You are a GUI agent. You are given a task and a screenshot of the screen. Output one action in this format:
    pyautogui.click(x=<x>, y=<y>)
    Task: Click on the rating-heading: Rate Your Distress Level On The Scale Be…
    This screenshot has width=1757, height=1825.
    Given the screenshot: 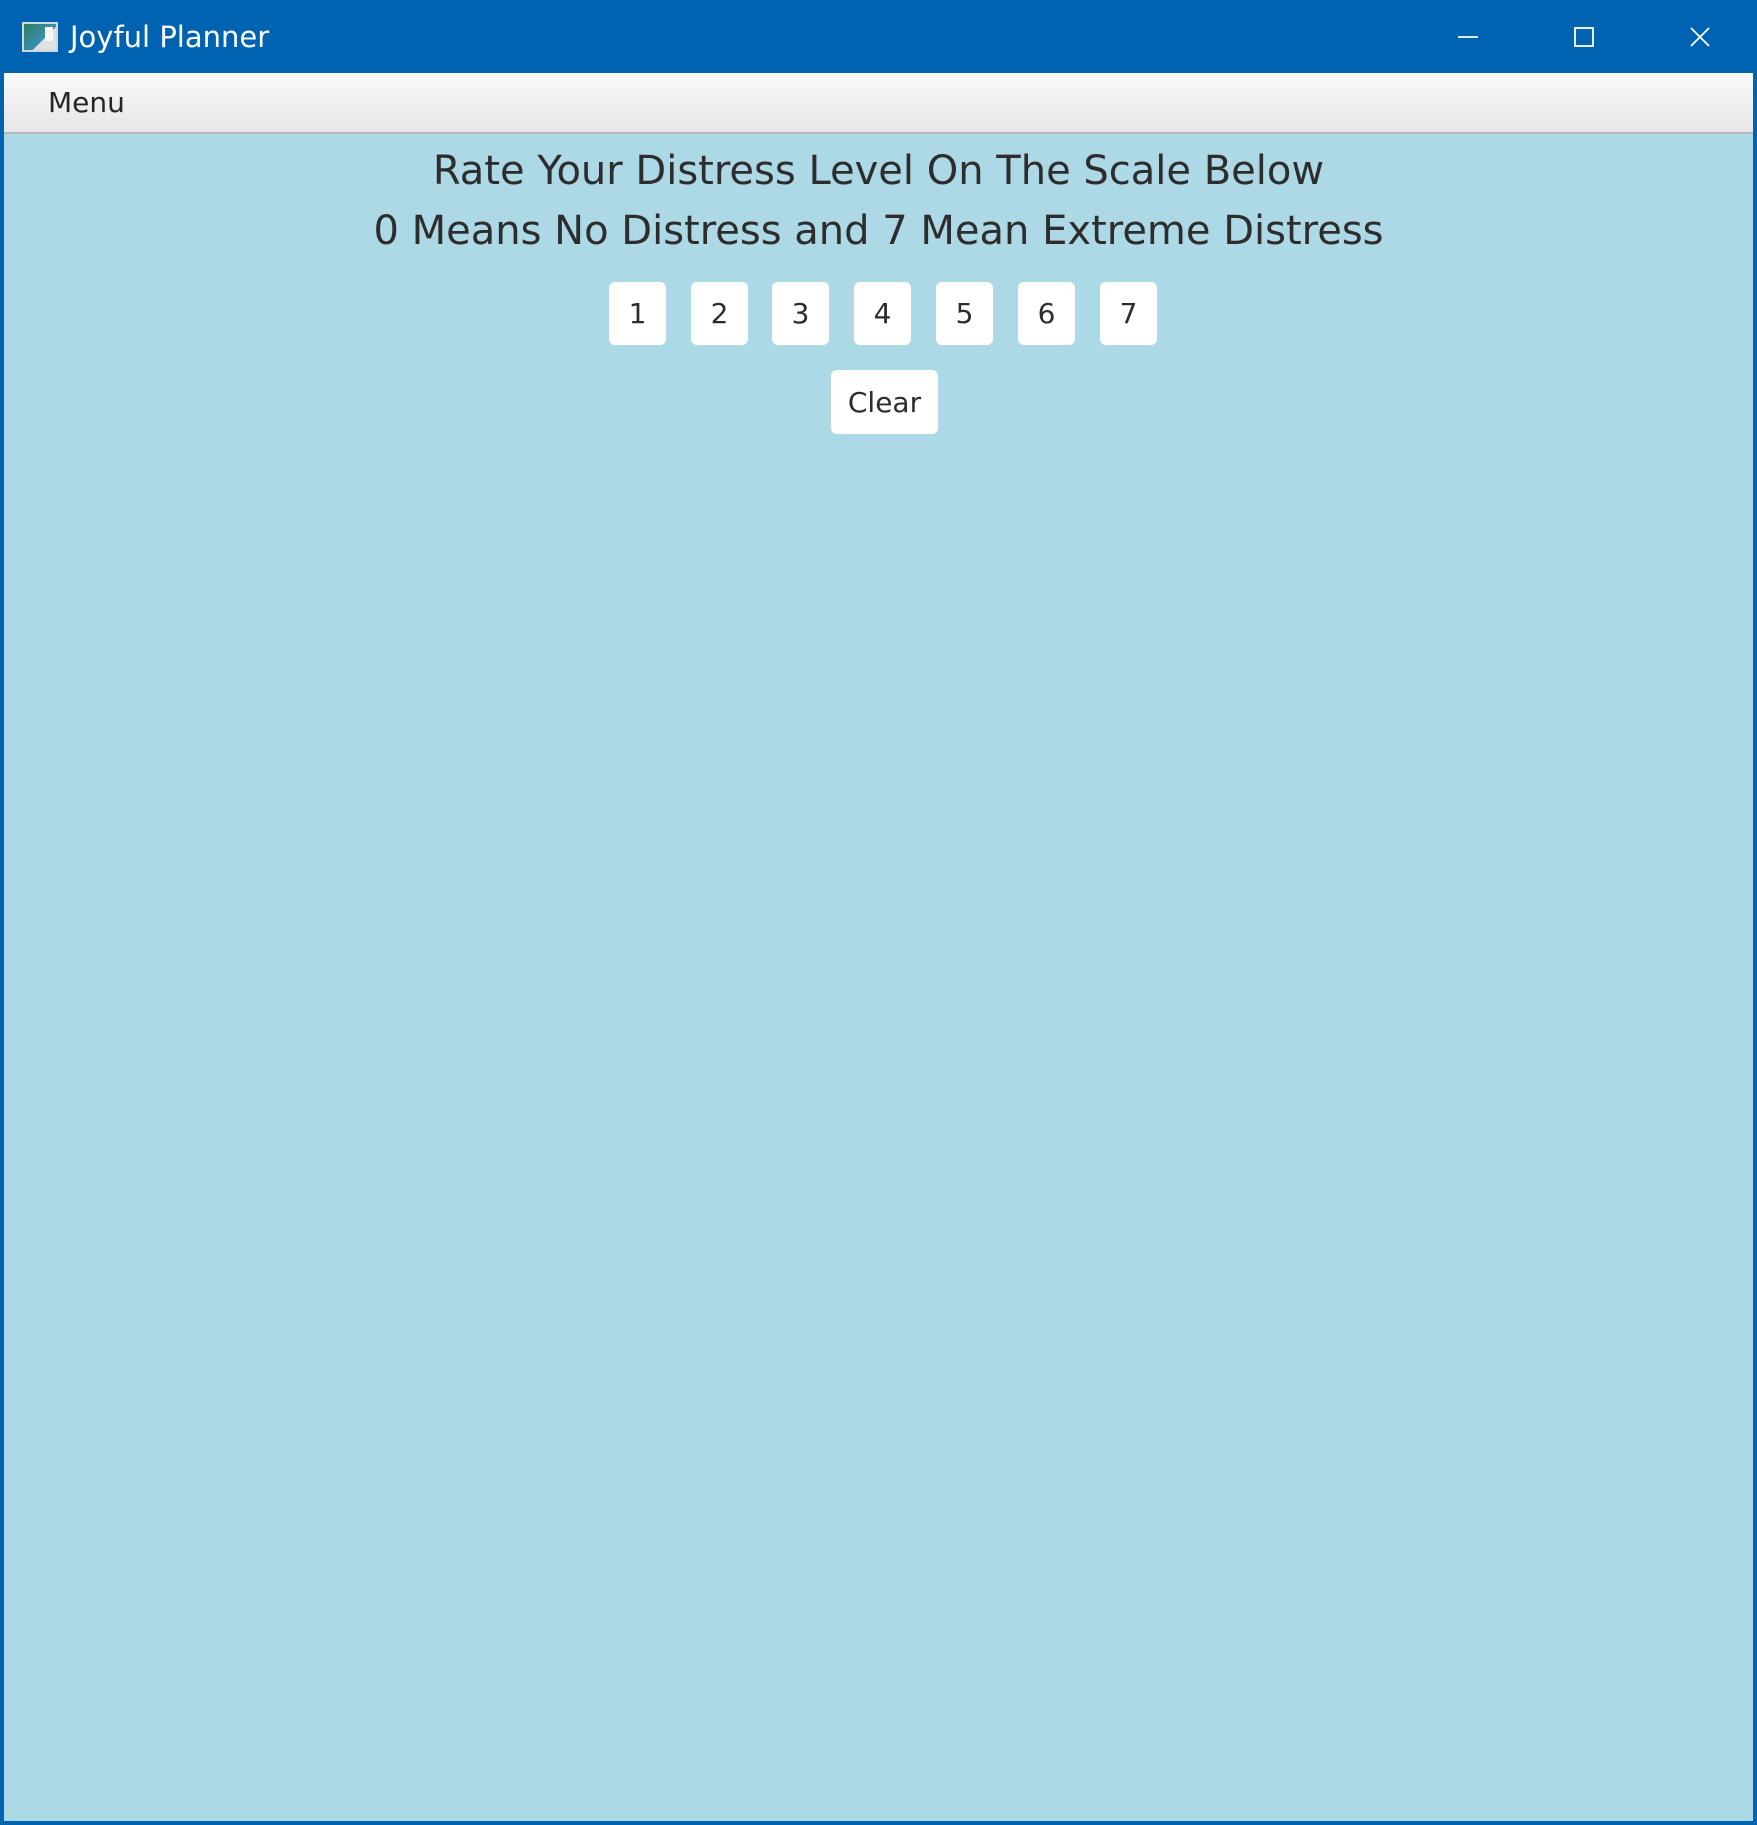 What is the action you would take?
    pyautogui.click(x=878, y=171)
    